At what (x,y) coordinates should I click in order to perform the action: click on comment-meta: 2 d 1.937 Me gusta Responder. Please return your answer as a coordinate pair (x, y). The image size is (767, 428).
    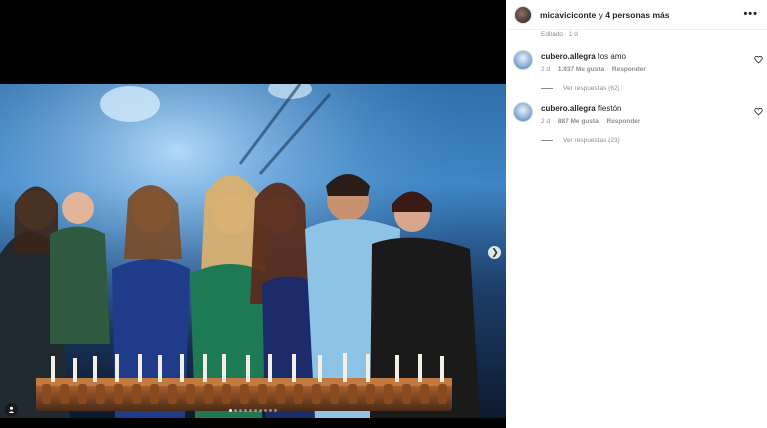
    Looking at the image, I should click on (596, 69).